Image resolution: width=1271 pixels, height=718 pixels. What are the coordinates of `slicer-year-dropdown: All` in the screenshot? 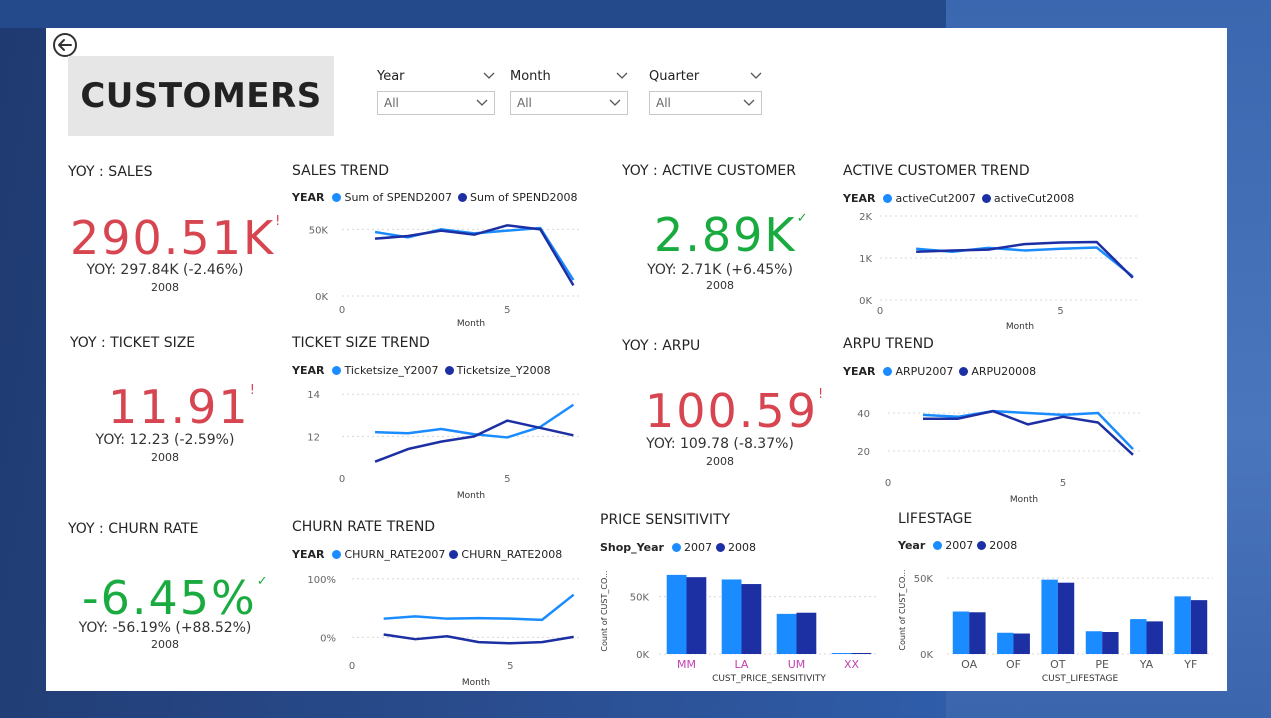 It's located at (436, 103).